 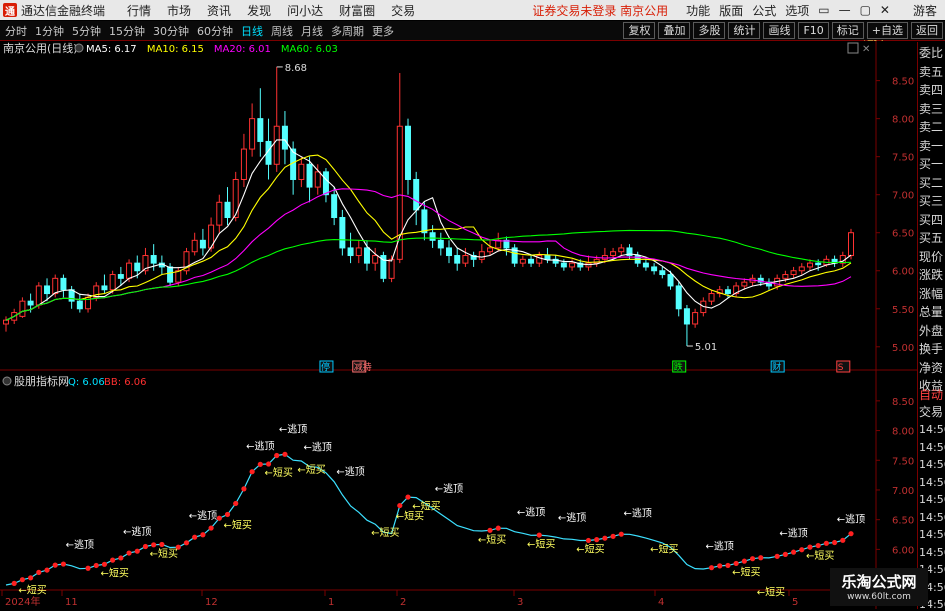 I want to click on menu-banmian: 版面, so click(x=731, y=10).